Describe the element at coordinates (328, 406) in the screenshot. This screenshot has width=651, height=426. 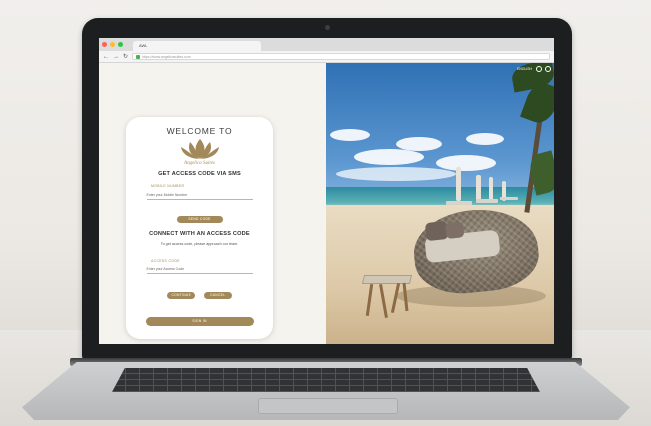
I see `trackpad` at that location.